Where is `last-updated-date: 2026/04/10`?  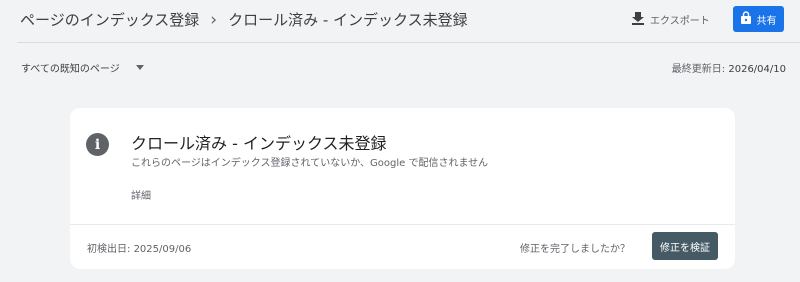 last-updated-date: 2026/04/10 is located at coordinates (757, 69).